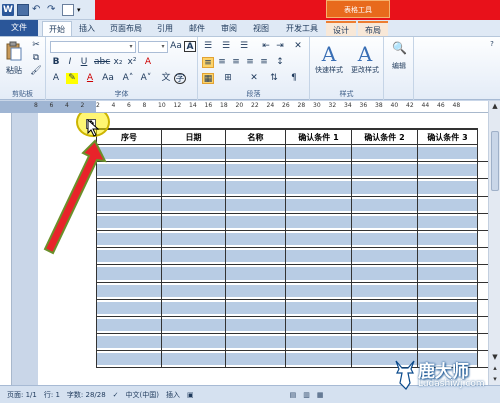 The height and width of the screenshot is (403, 500). I want to click on tab-design: 设计, so click(341, 28).